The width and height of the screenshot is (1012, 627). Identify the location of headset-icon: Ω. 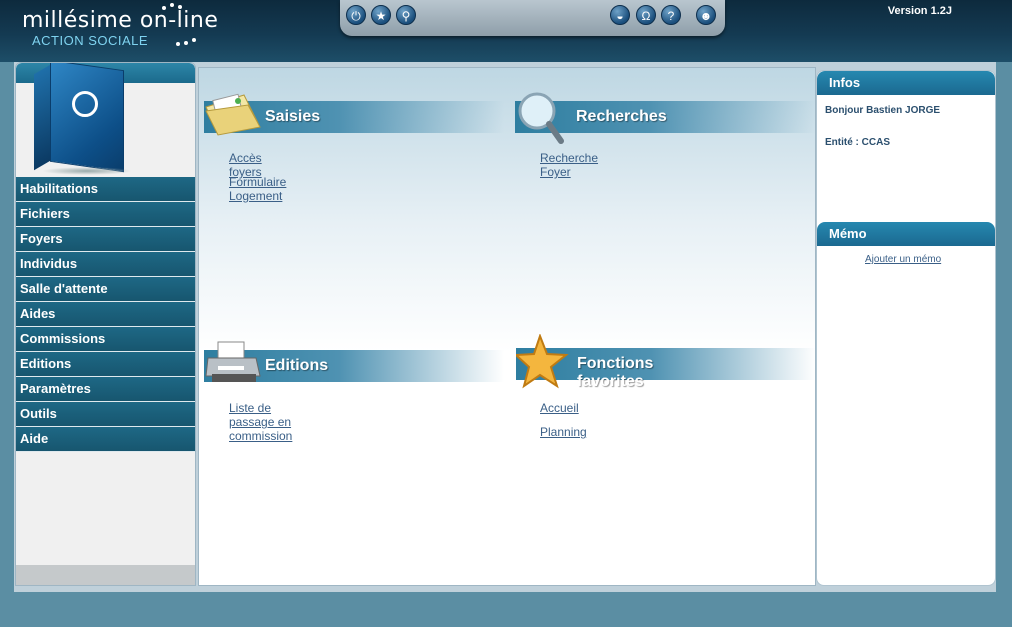
(646, 15).